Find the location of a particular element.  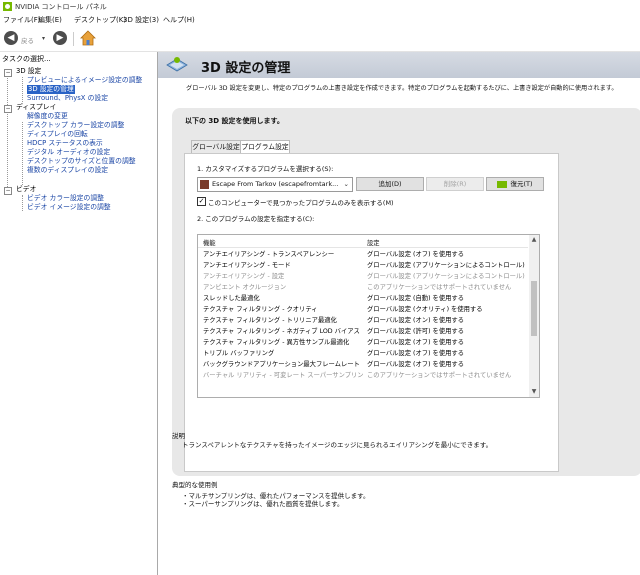

feature-cell: テクスチャ フィルタリング - 異方性サンプル最適化 is located at coordinates (276, 342).